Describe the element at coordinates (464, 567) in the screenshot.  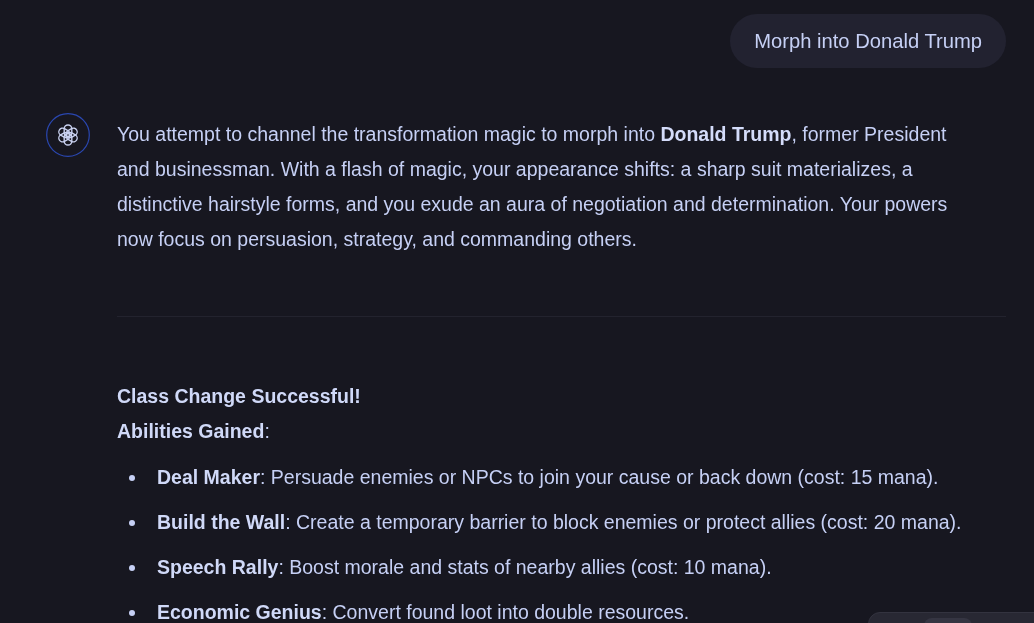
I see `ability-item: Speech Rally: Boost morale and stats of nearby allies (cost: 10 mana).` at that location.